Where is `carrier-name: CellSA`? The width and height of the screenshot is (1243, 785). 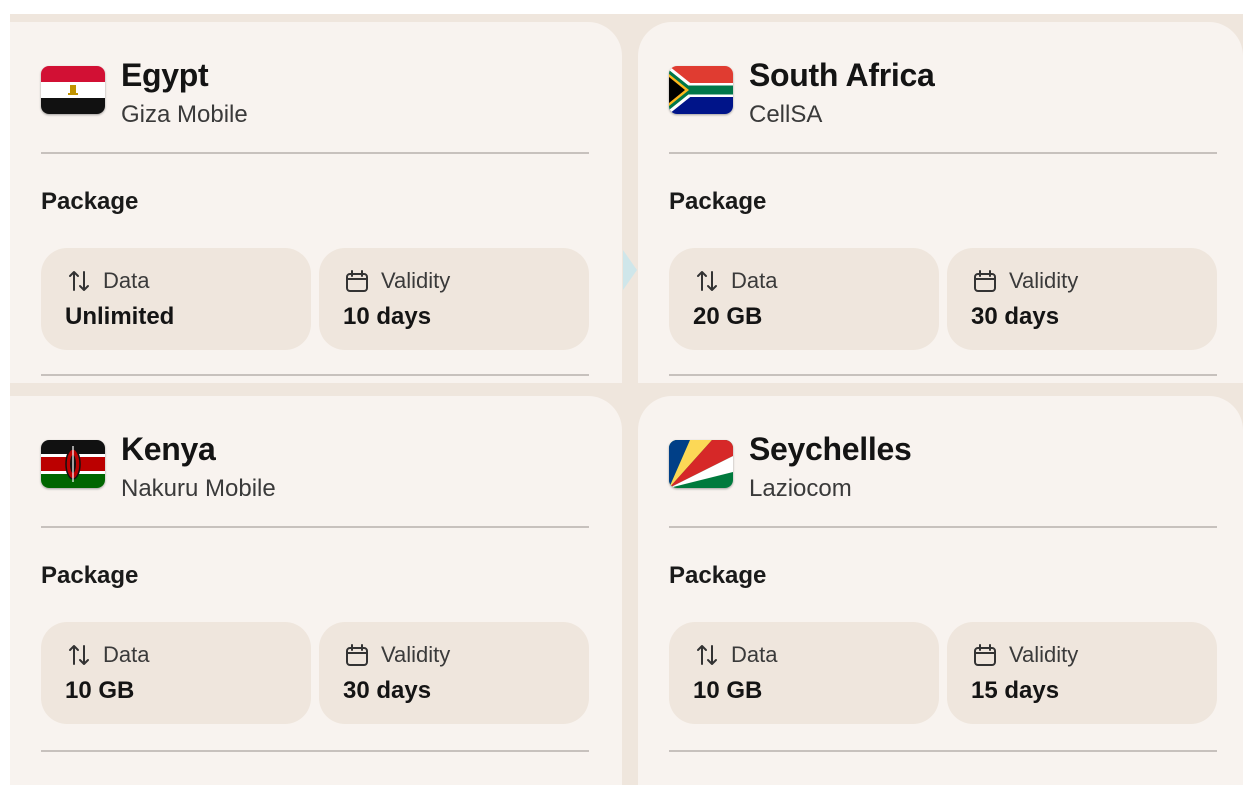
carrier-name: CellSA is located at coordinates (786, 114).